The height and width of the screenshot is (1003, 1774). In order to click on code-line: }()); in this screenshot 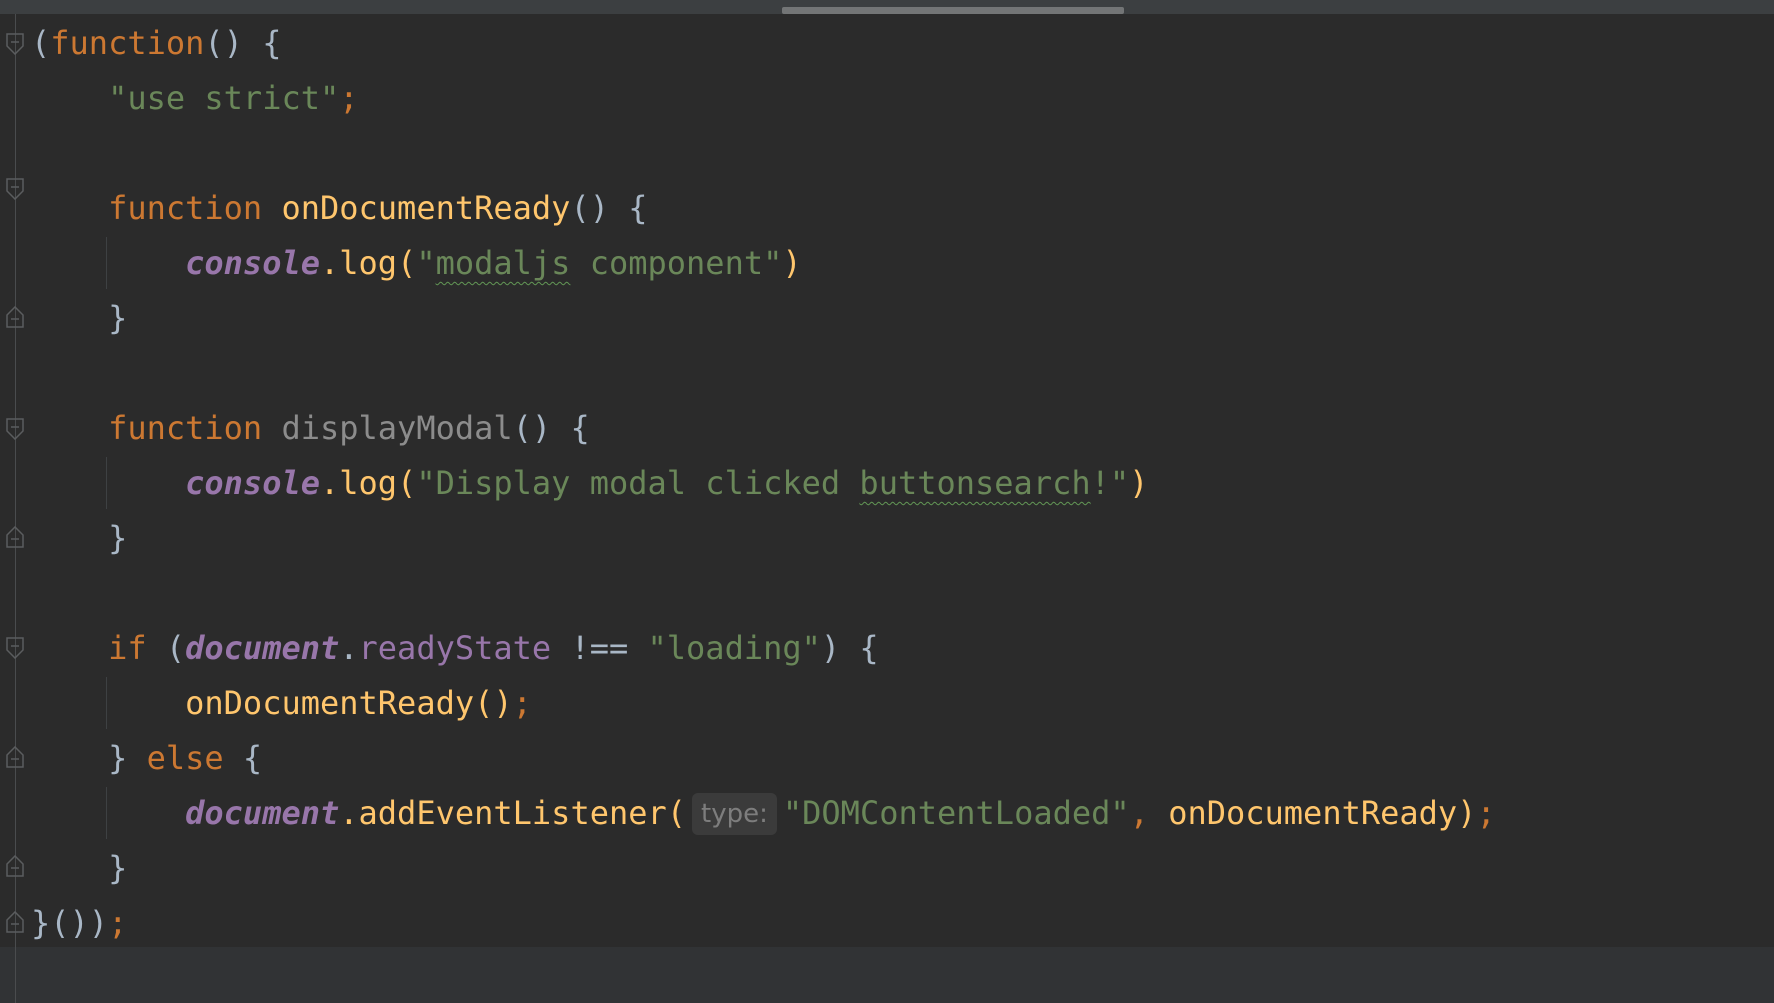, I will do `click(763, 923)`.